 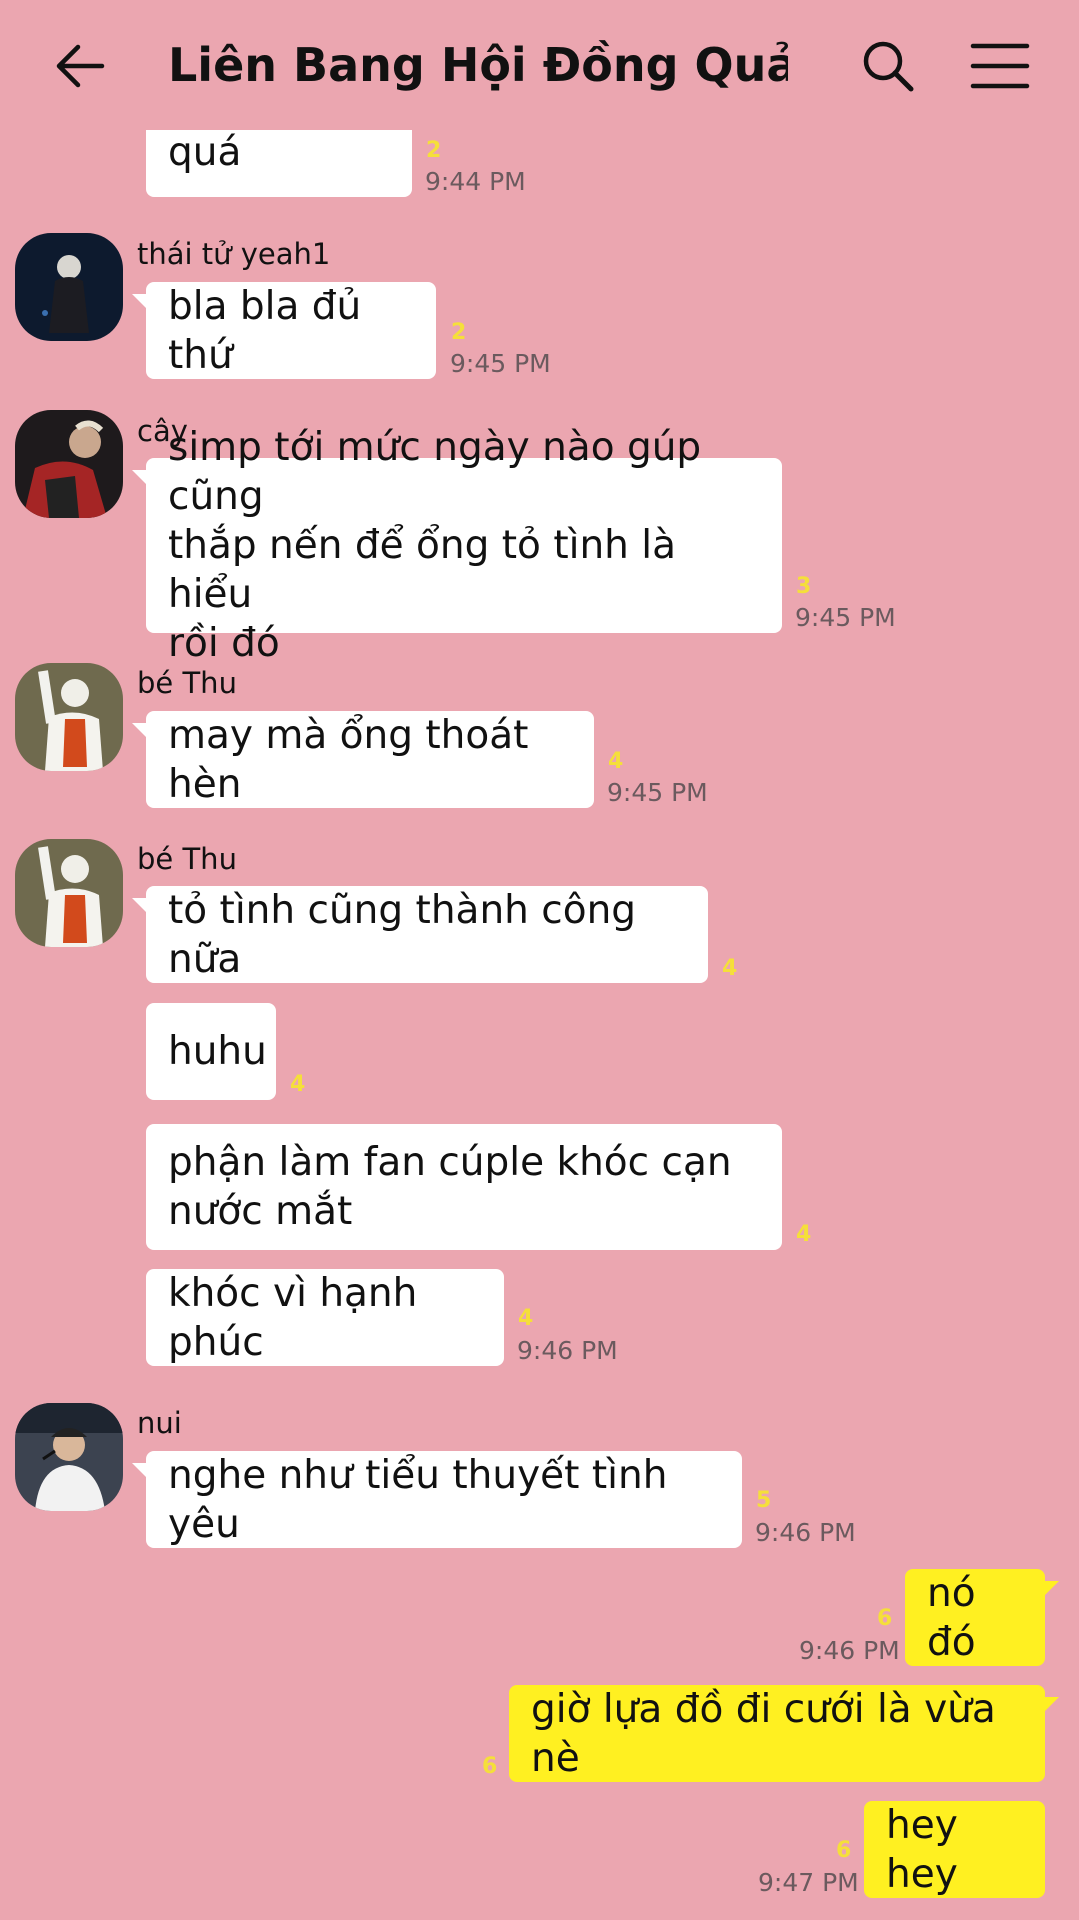 I want to click on back-button, so click(x=80, y=66).